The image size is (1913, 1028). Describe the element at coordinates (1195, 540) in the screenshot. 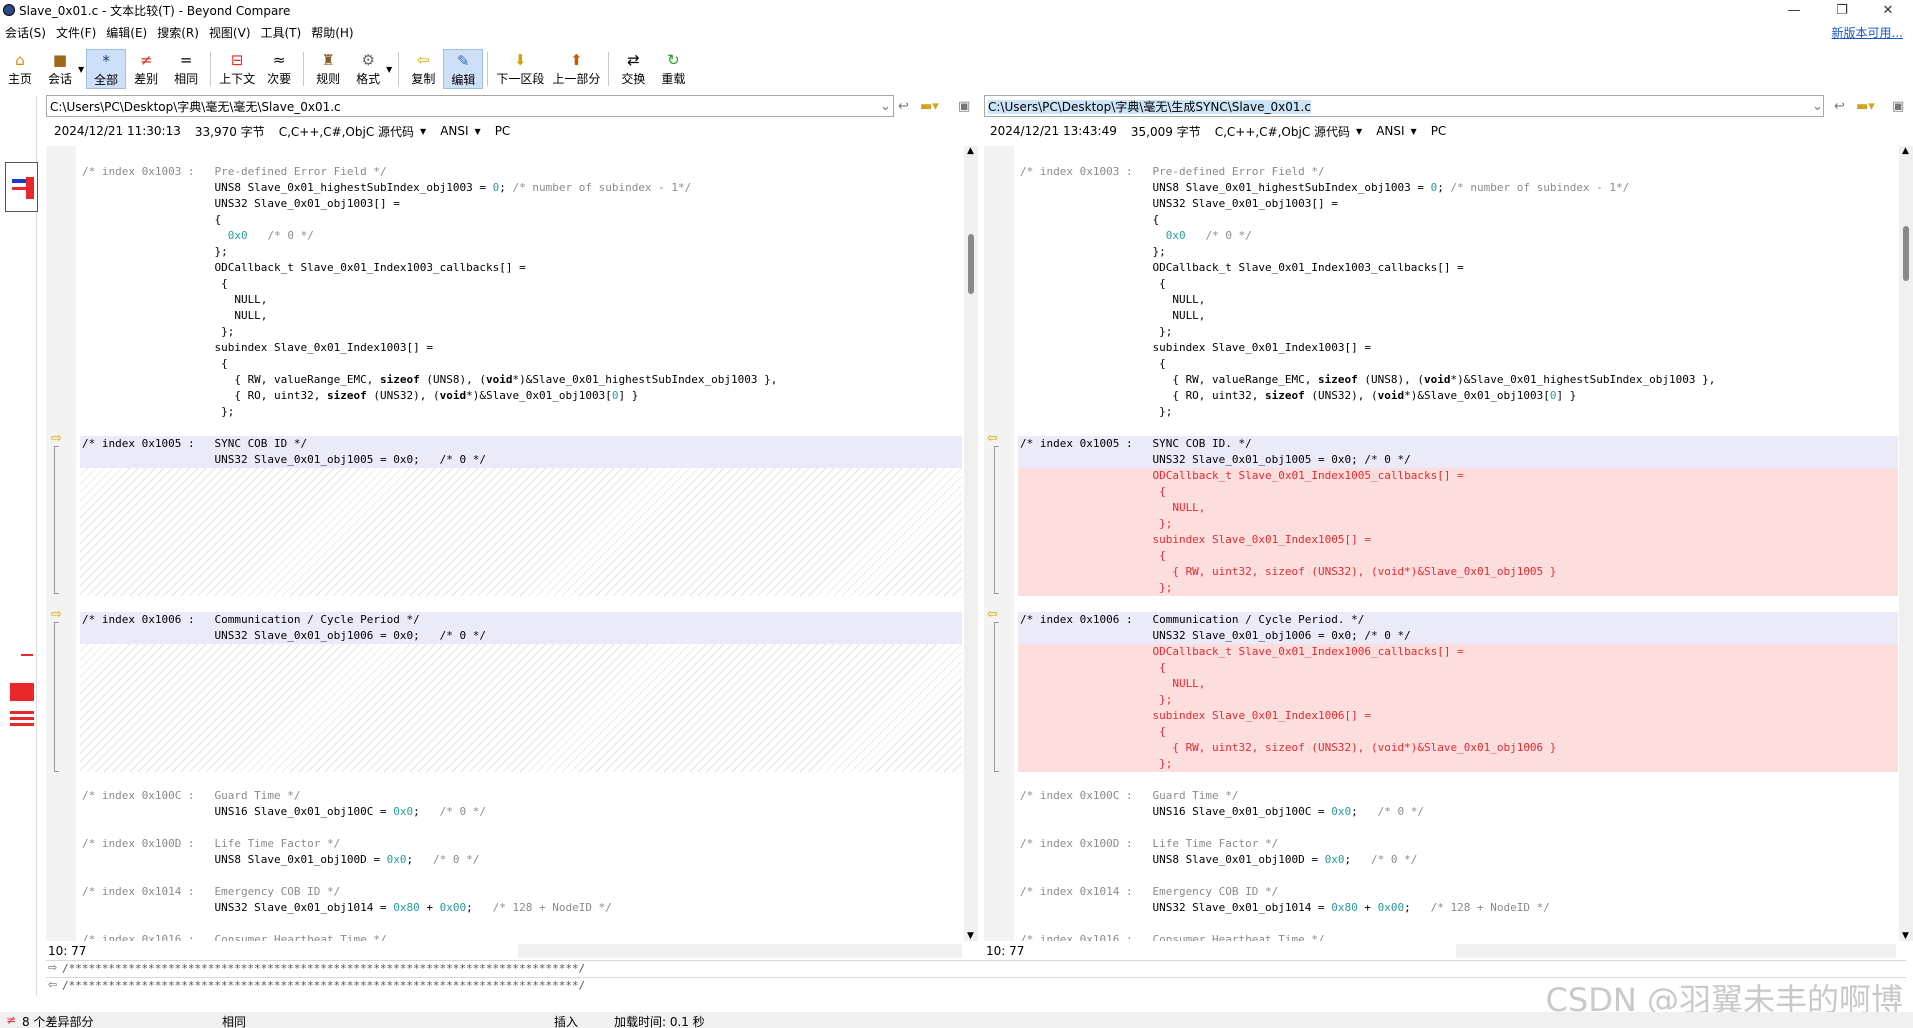

I see `code-line: subindex Slave_0x01_Index1005[] =` at that location.